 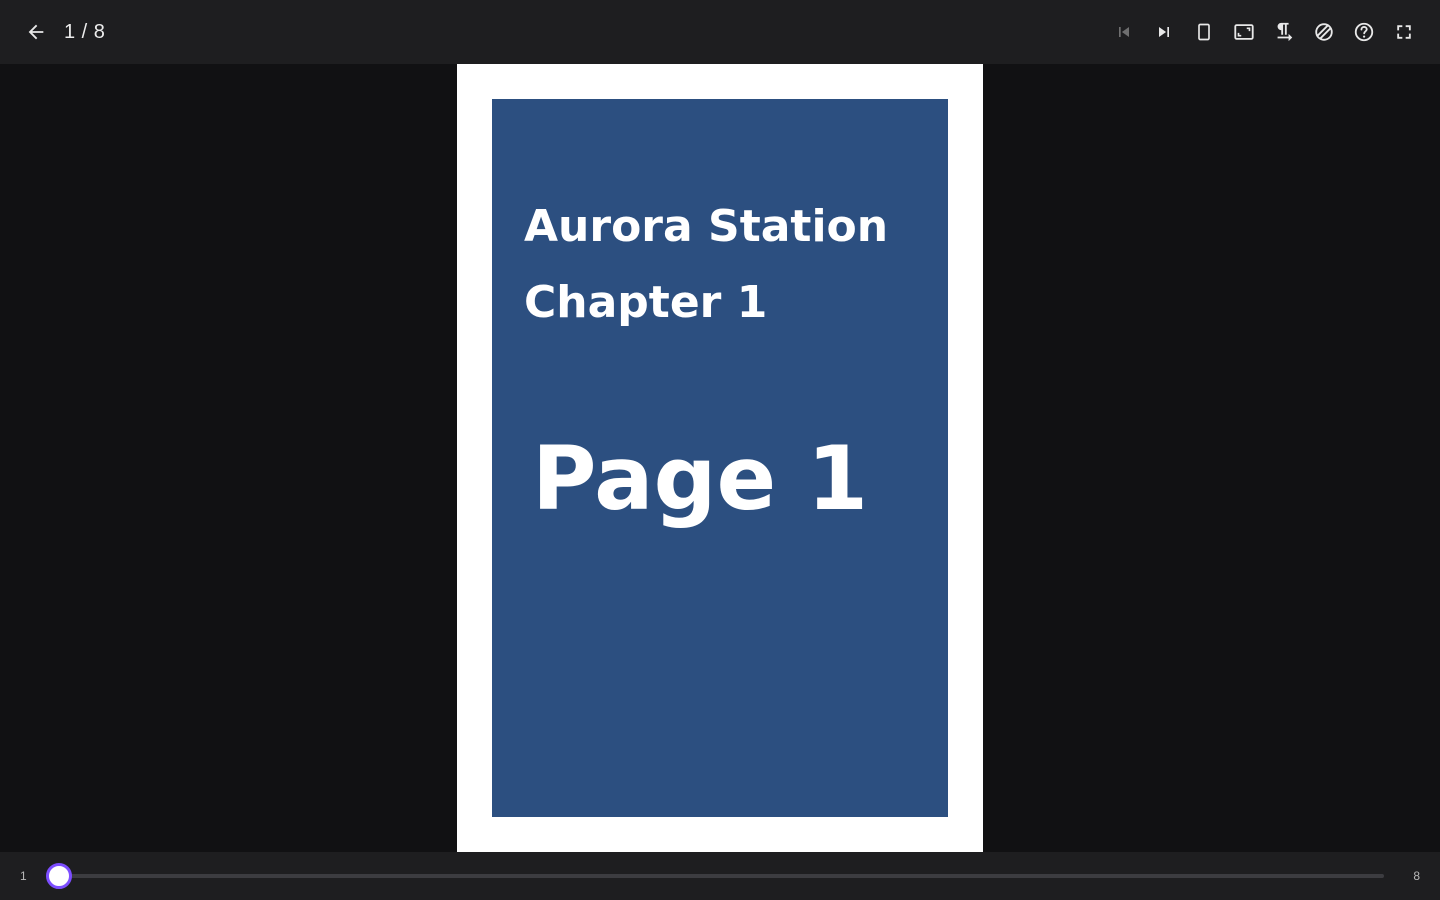 I want to click on top-toolbar: 1 / 8, so click(x=720, y=32).